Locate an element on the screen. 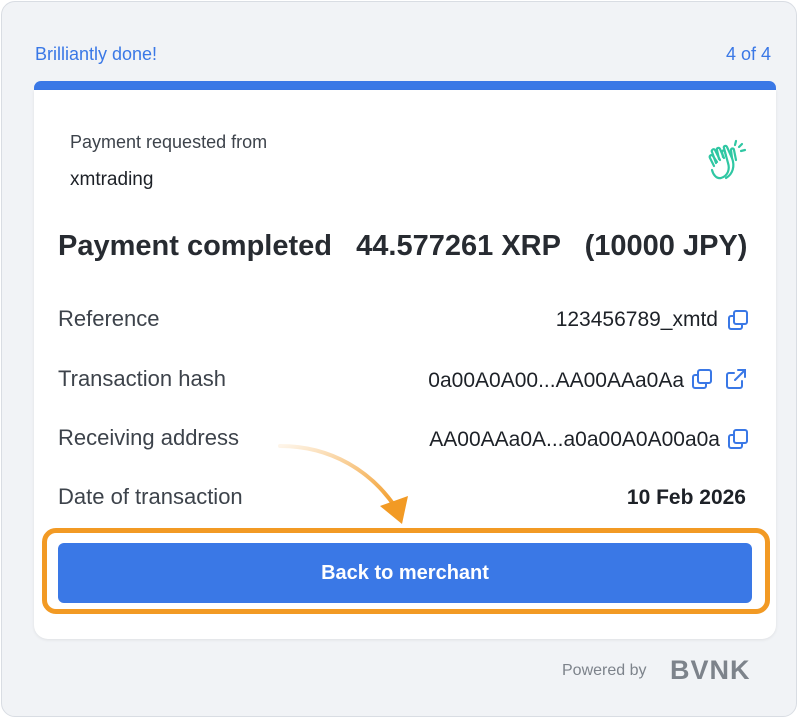  merchant-name: xmtrading is located at coordinates (112, 179).